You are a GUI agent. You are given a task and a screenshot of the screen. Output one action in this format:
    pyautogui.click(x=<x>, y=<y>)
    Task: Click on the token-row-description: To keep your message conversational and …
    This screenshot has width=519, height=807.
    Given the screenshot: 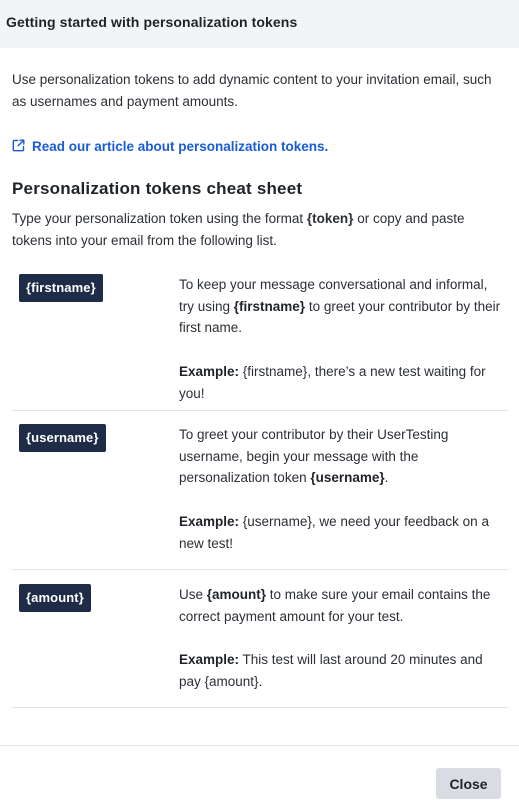 What is the action you would take?
    pyautogui.click(x=343, y=342)
    